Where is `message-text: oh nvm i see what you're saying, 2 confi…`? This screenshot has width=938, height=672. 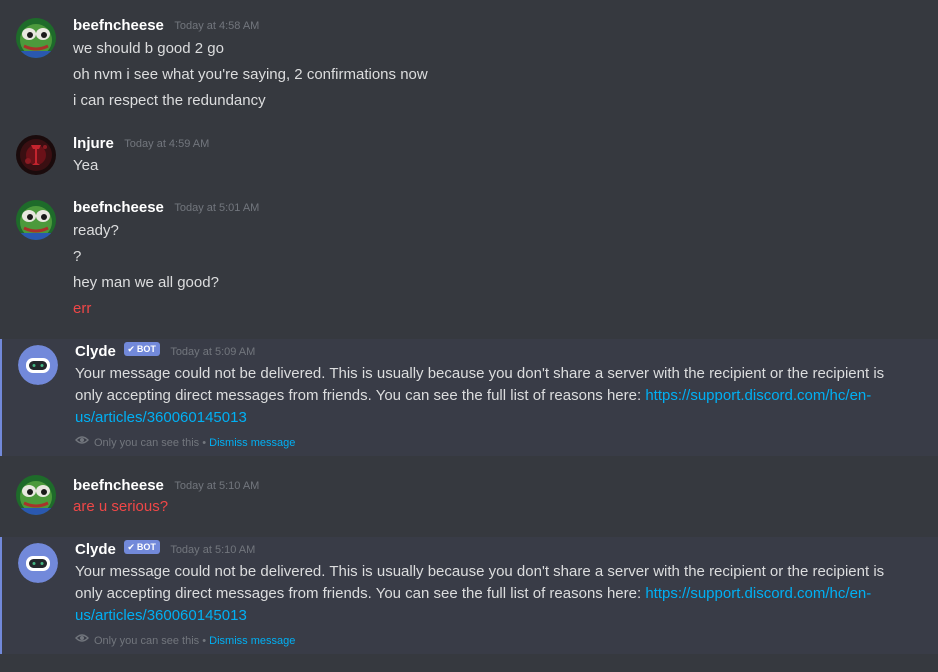
message-text: oh nvm i see what you're saying, 2 confi… is located at coordinates (250, 74).